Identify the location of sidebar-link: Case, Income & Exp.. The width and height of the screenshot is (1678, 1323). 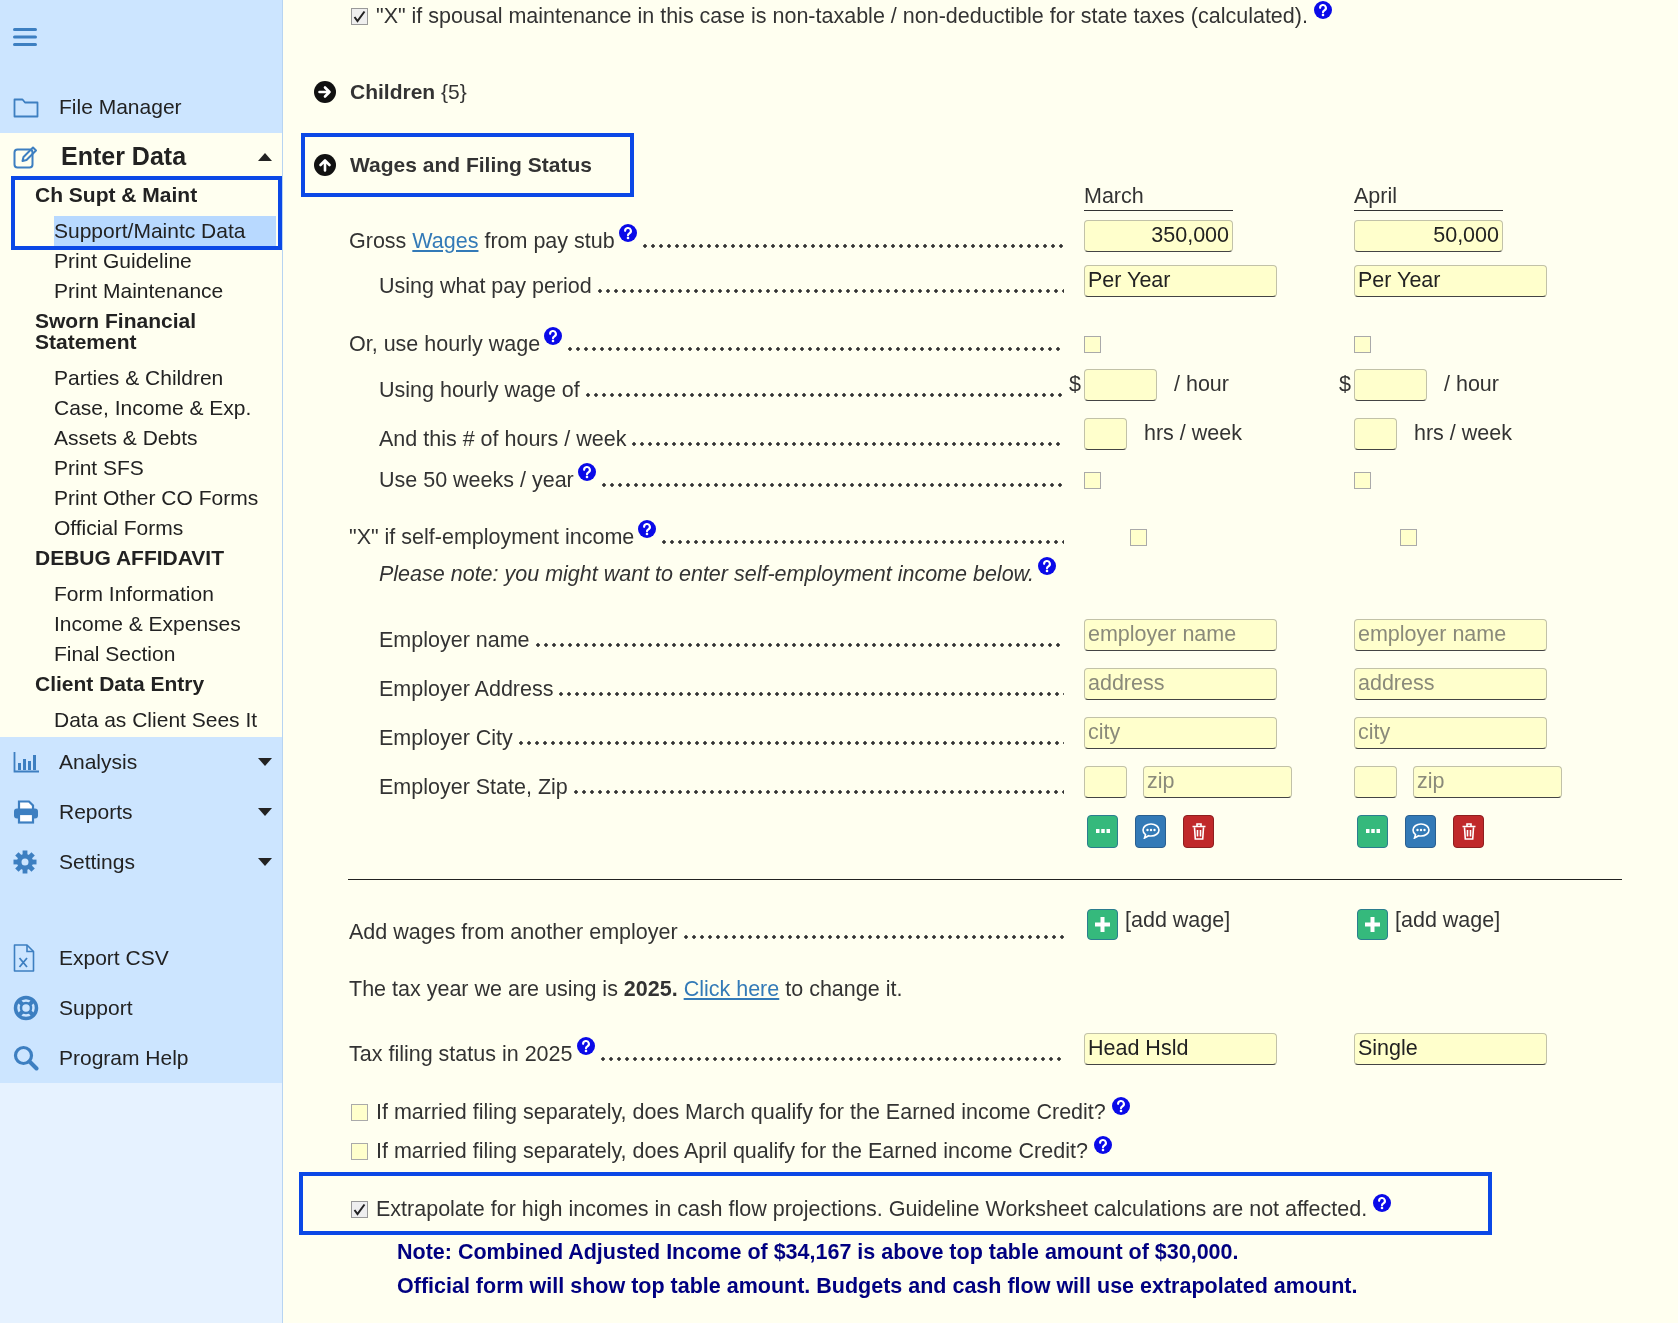
(164, 408).